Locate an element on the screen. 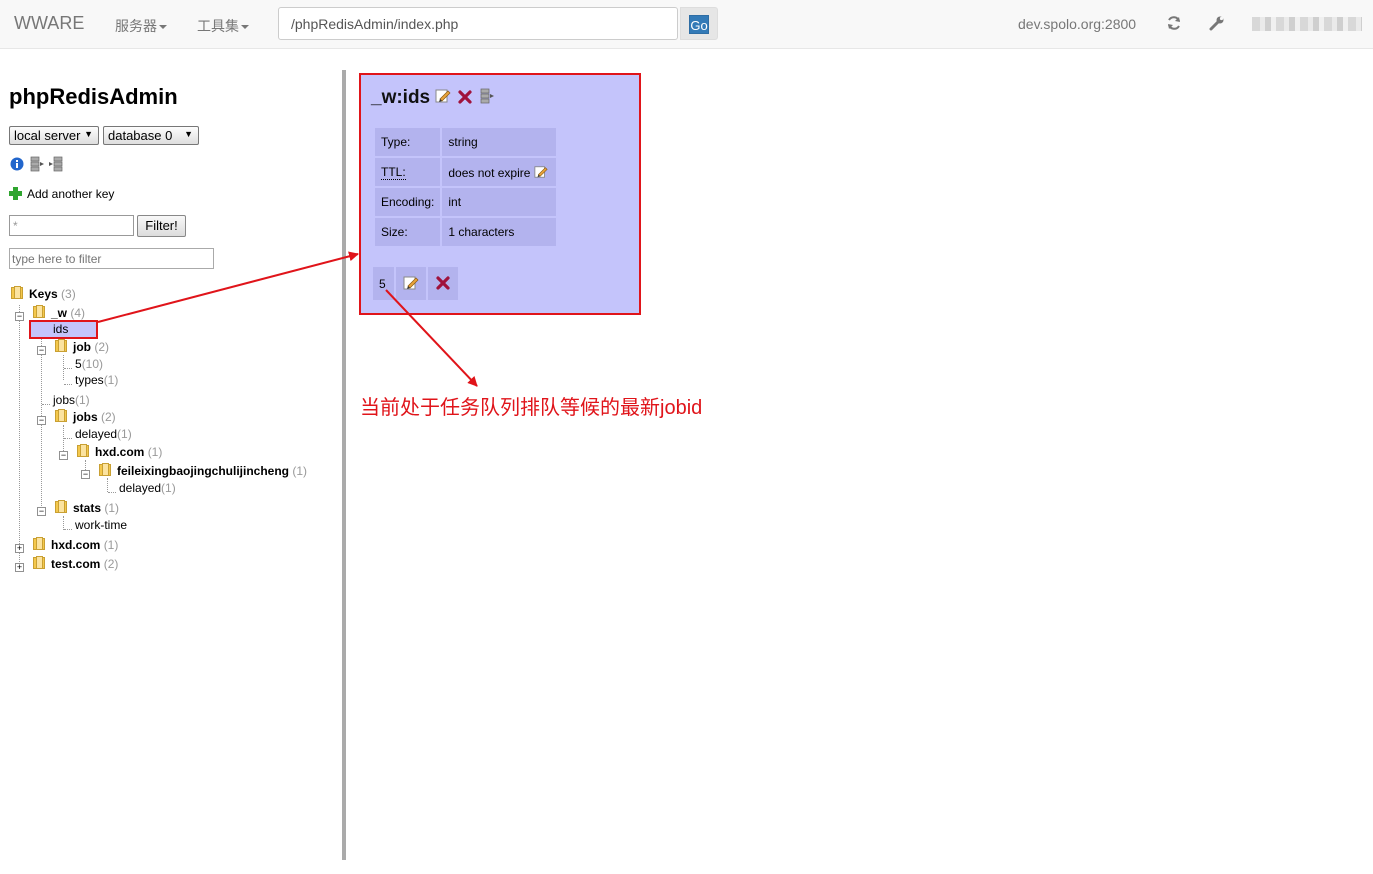  pattern-input is located at coordinates (71, 225).